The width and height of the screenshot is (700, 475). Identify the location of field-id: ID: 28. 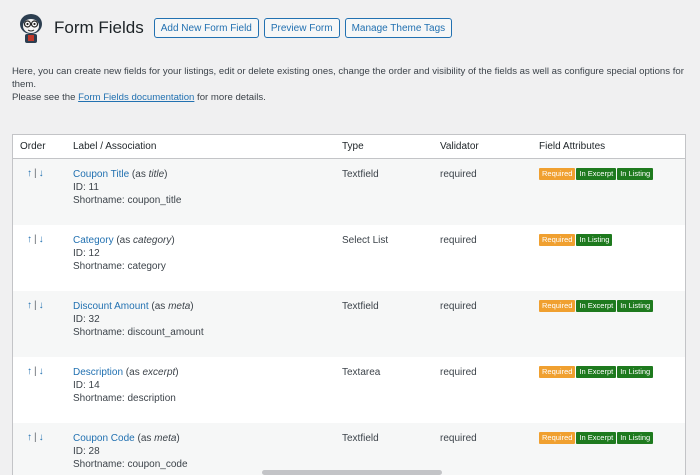
(86, 451).